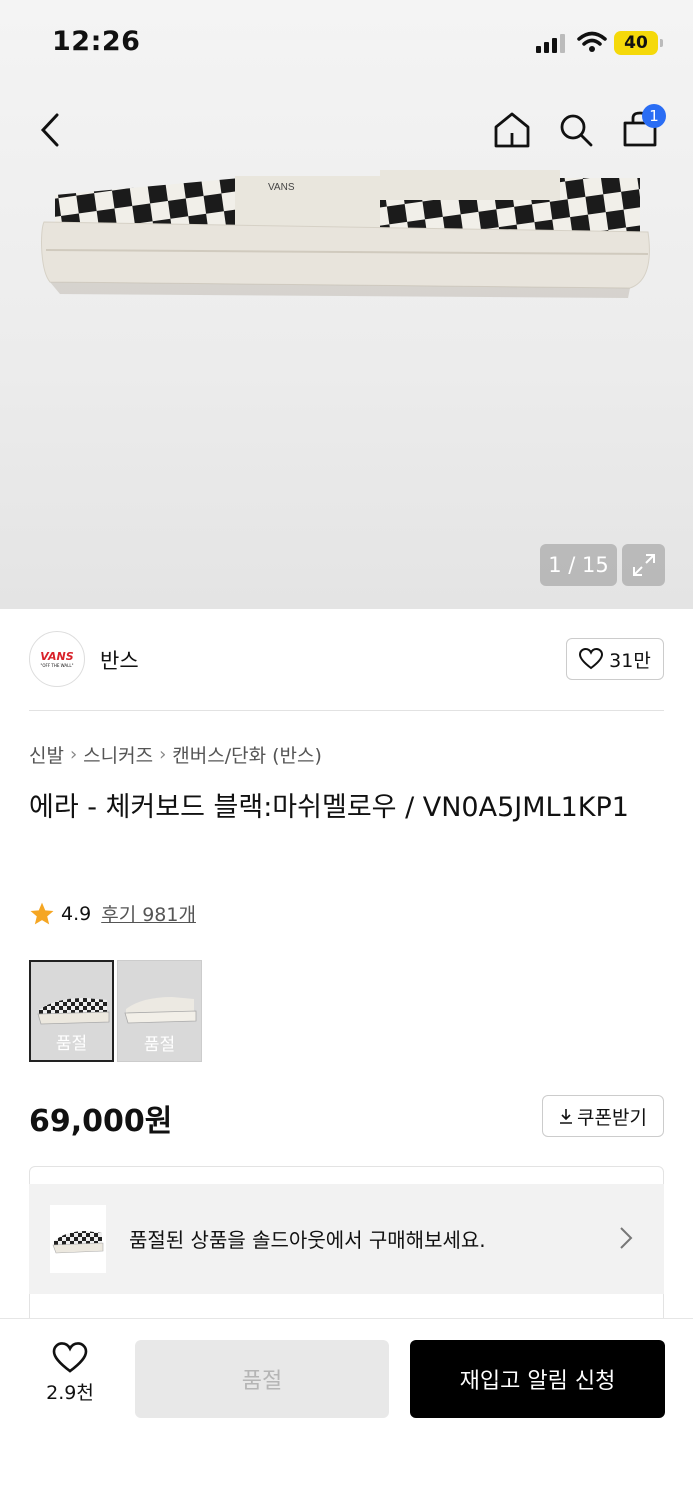 The image size is (693, 1500). I want to click on breadcrumb-item: 신발, so click(46, 754).